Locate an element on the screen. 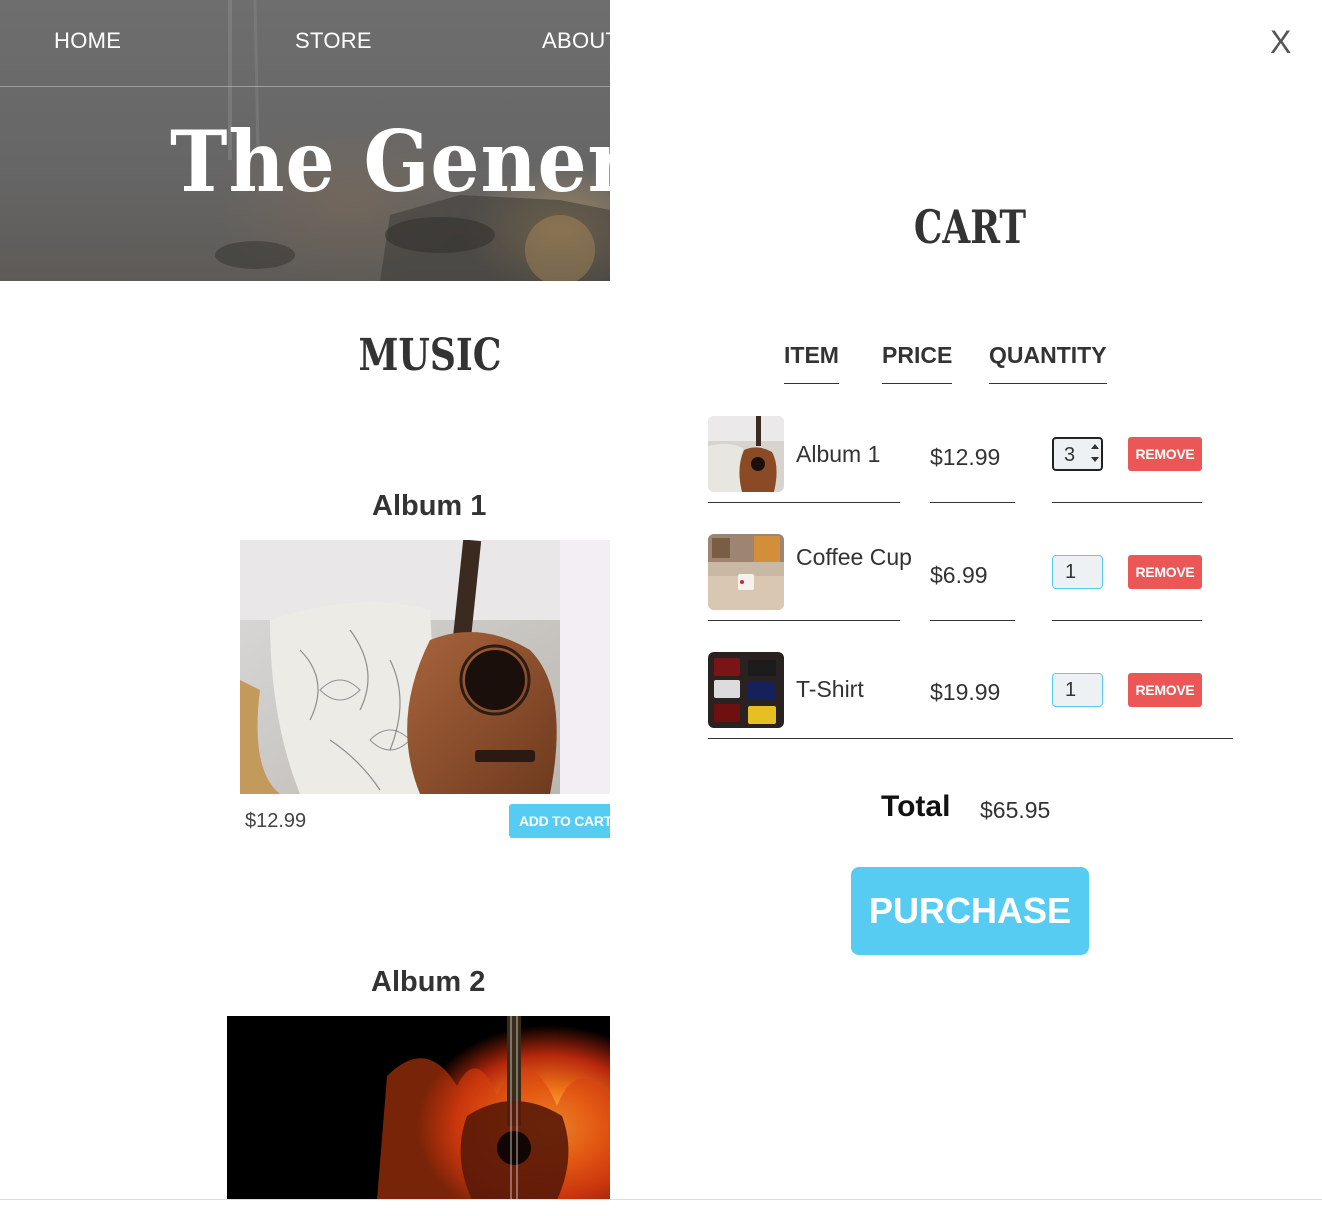  nav-about-link: ABOUT is located at coordinates (576, 41).